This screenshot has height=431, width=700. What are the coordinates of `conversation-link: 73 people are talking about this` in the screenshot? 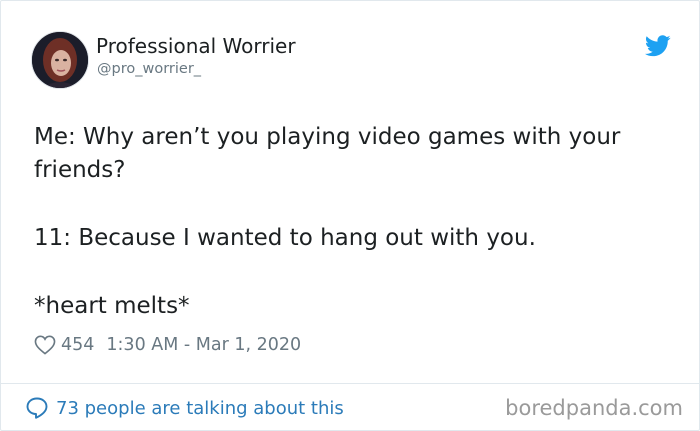 It's located at (184, 408).